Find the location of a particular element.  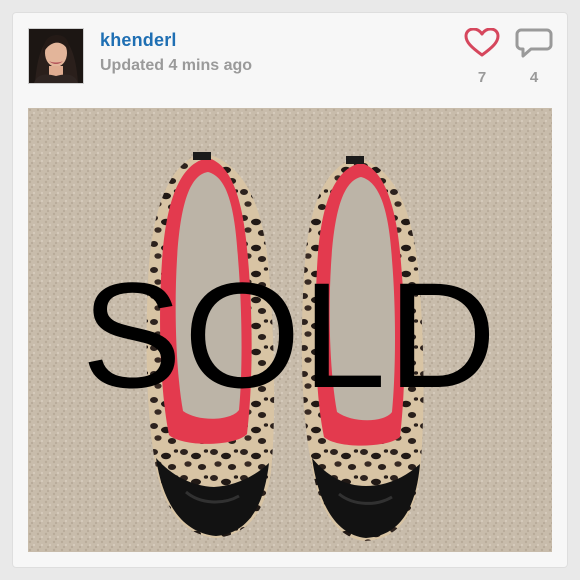

avatar is located at coordinates (56, 56).